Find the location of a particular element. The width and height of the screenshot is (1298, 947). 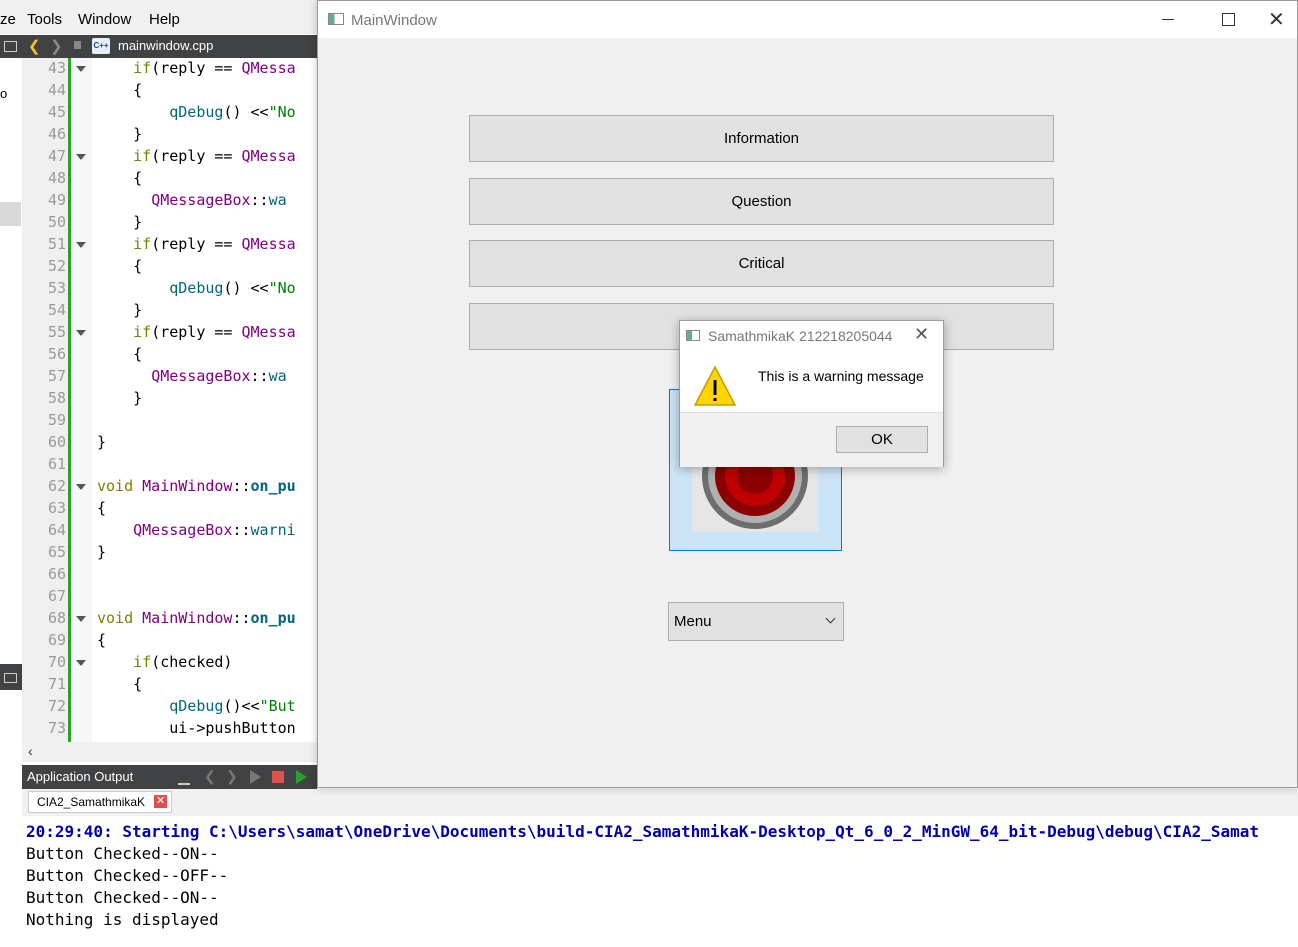

horizontal-scrollbar: ‹ is located at coordinates (169, 752).